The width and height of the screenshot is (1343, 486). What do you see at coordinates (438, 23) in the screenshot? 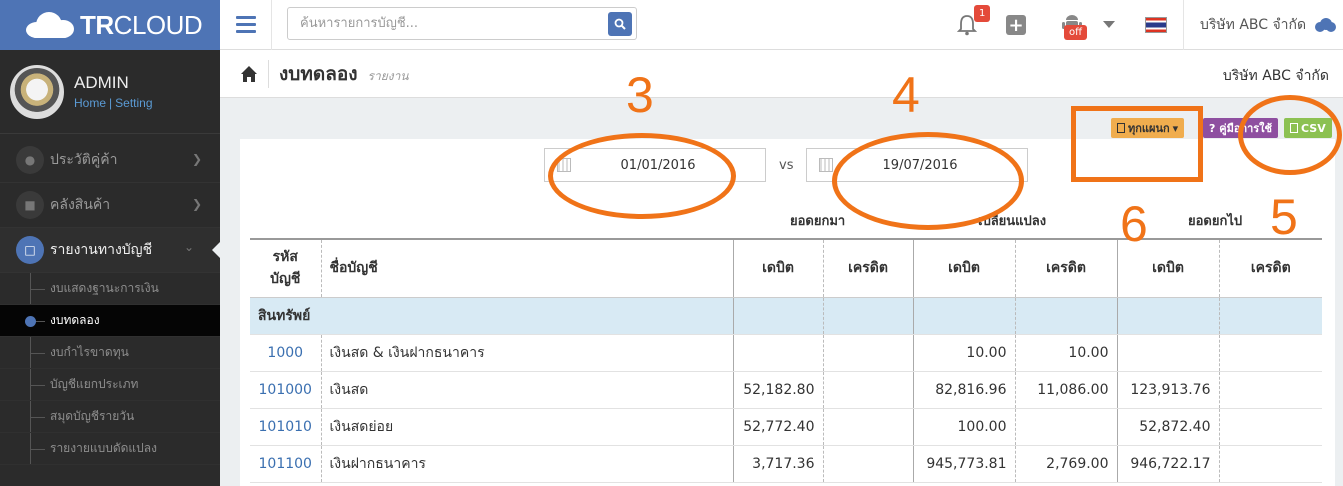
I see `search-input` at bounding box center [438, 23].